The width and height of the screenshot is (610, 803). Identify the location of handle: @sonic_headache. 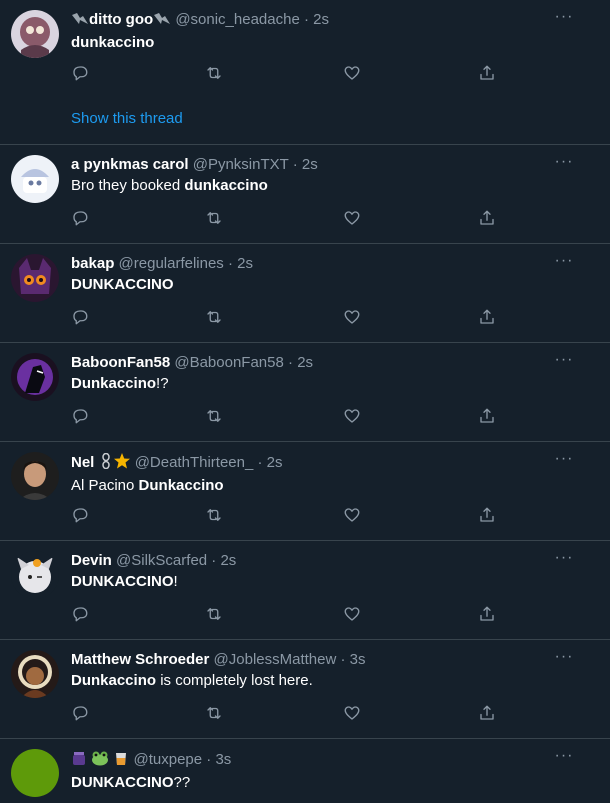
(237, 19).